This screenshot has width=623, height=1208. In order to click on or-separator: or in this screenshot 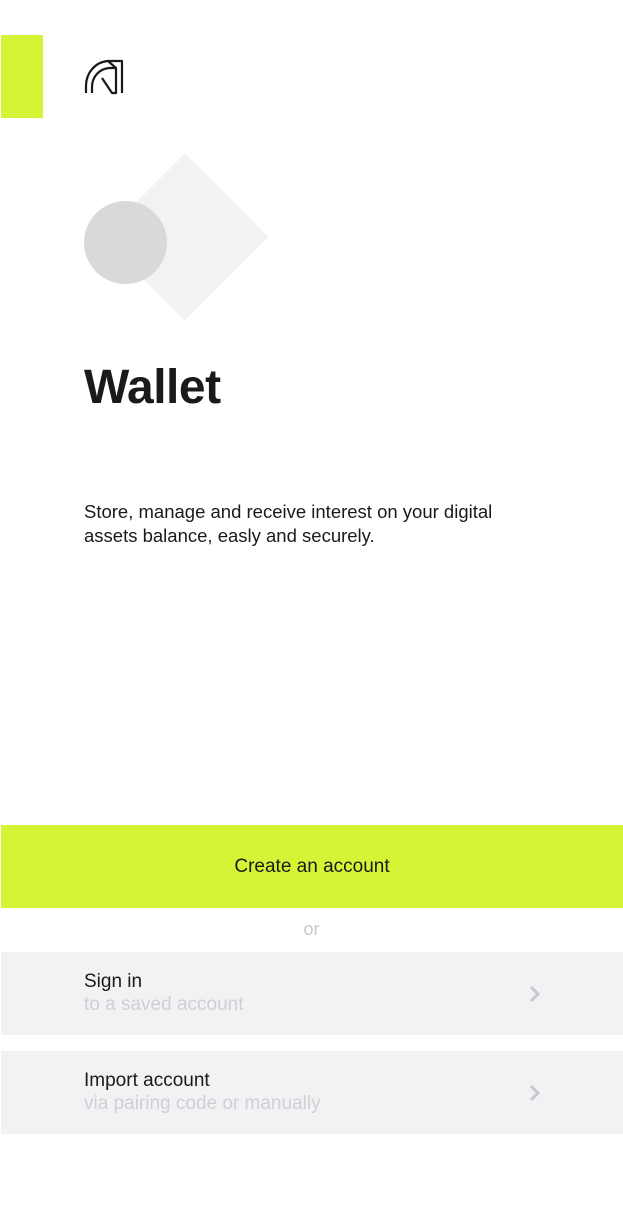, I will do `click(311, 929)`.